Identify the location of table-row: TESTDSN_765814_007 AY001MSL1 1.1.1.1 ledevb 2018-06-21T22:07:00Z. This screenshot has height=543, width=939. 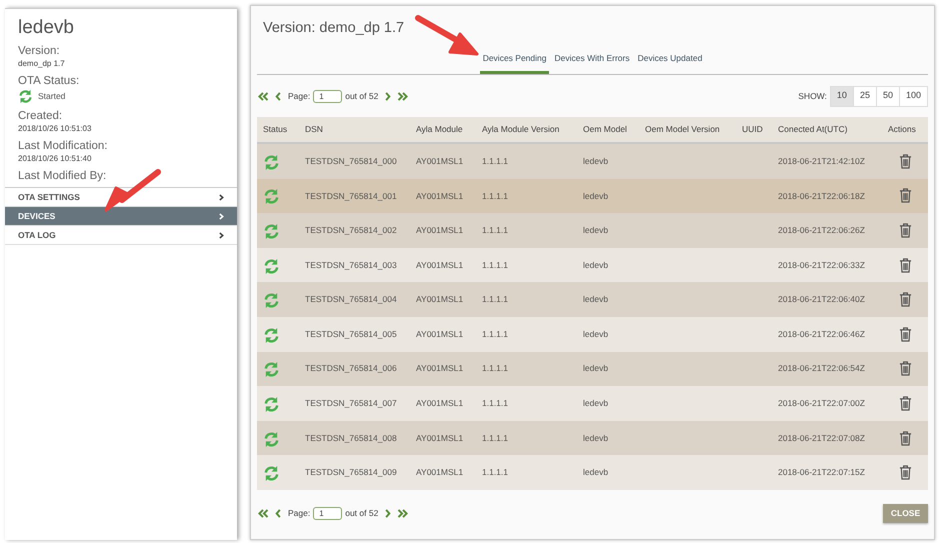
(592, 403).